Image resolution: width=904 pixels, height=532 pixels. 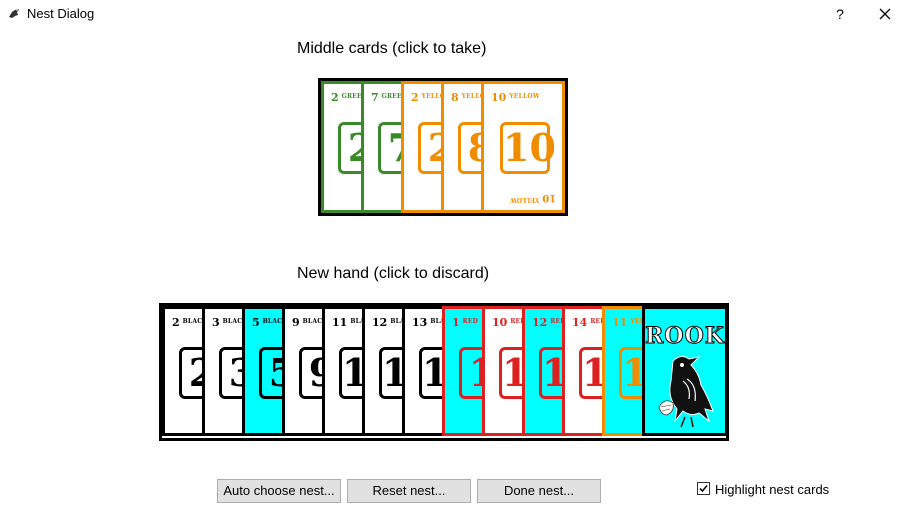 I want to click on card-number: 7, so click(x=375, y=97).